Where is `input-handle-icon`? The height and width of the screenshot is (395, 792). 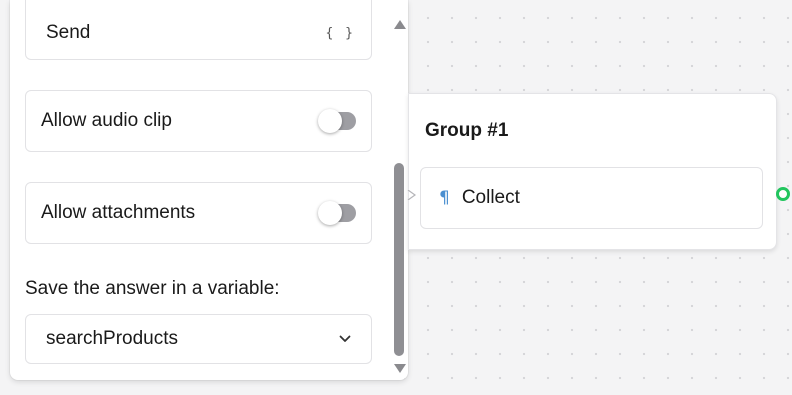
input-handle-icon is located at coordinates (412, 195).